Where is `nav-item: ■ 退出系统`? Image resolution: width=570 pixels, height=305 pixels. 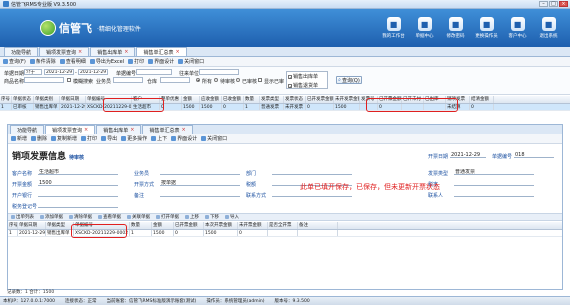 nav-item: ■ 退出系统 is located at coordinates (548, 28).